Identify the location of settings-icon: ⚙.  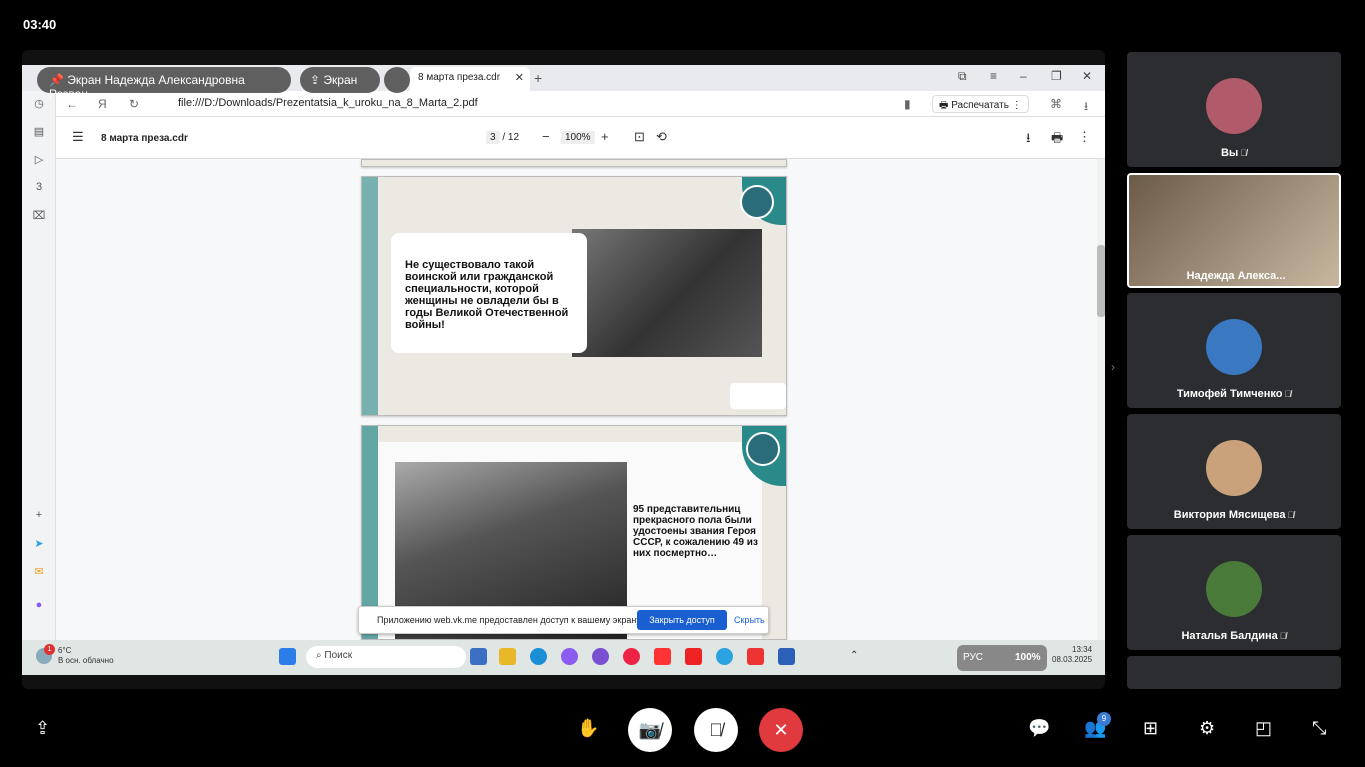
(1207, 728).